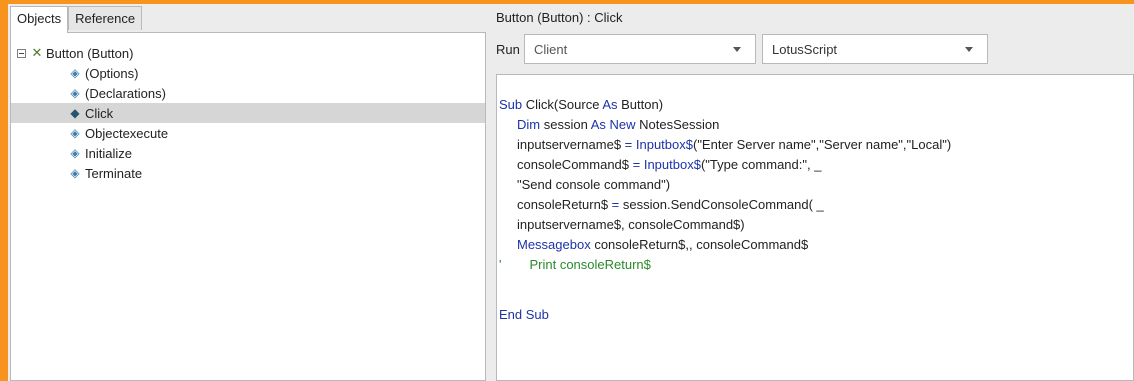 The width and height of the screenshot is (1134, 381). What do you see at coordinates (90, 53) in the screenshot?
I see `tree-root-label: Button (Button)` at bounding box center [90, 53].